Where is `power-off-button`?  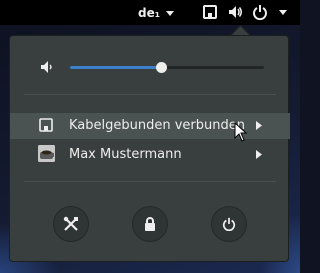
power-off-button is located at coordinates (229, 224).